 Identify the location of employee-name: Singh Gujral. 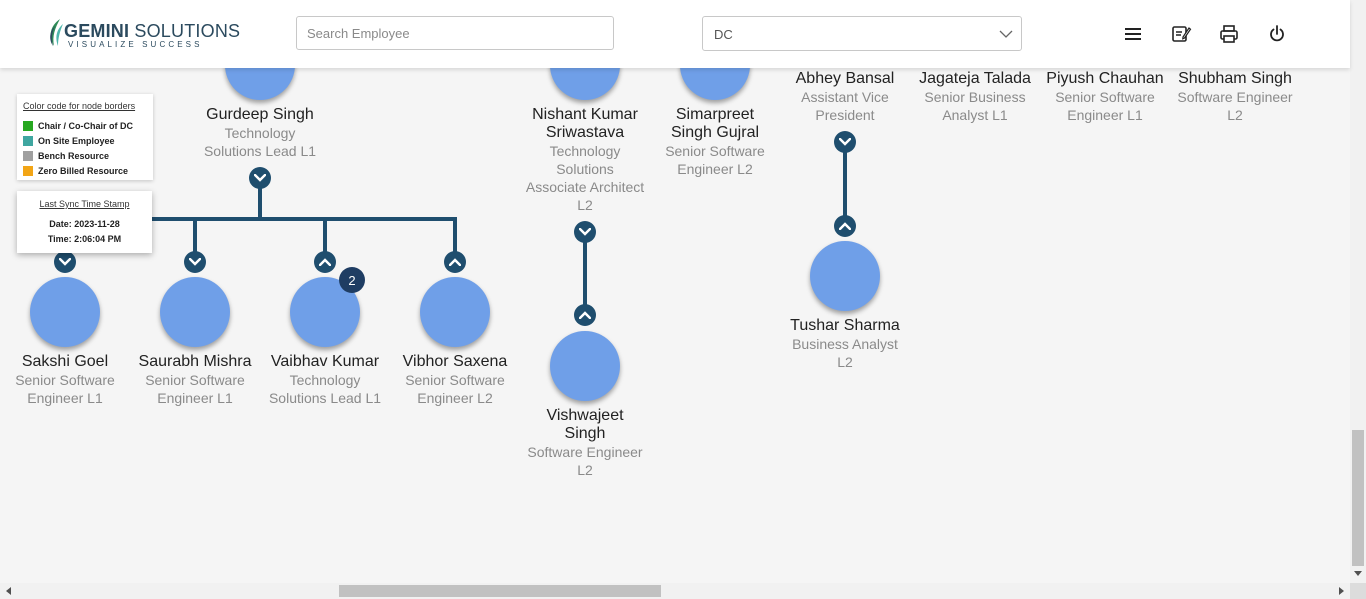
(715, 132).